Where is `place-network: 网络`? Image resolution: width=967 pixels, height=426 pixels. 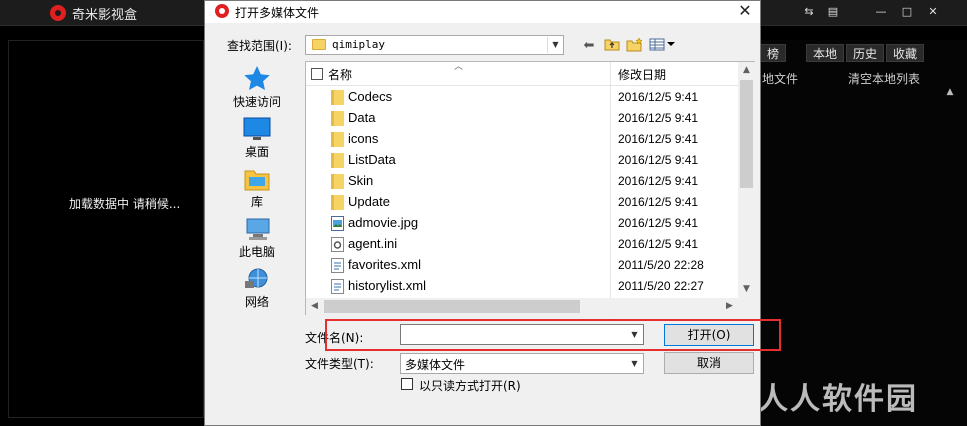 place-network: 网络 is located at coordinates (257, 288).